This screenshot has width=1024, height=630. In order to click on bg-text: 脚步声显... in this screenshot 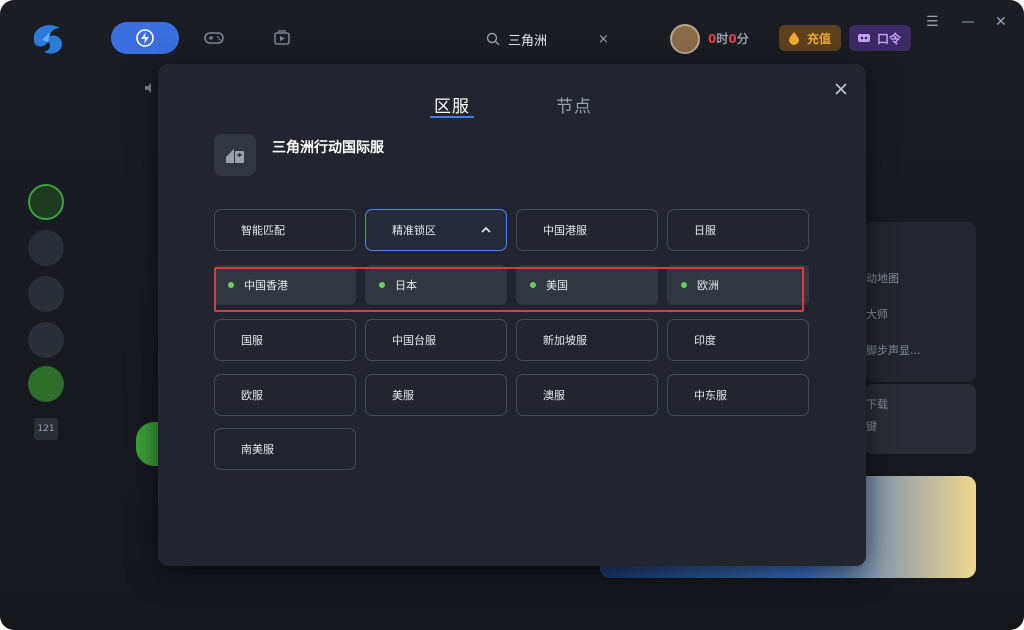, I will do `click(893, 350)`.